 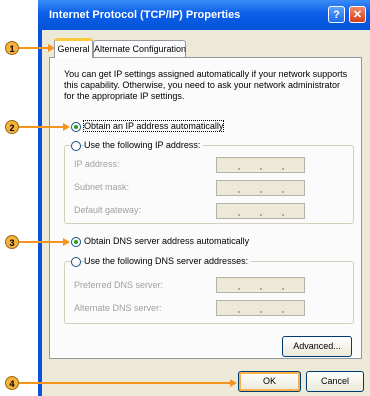 I want to click on default-gateway-field, so click(x=260, y=211).